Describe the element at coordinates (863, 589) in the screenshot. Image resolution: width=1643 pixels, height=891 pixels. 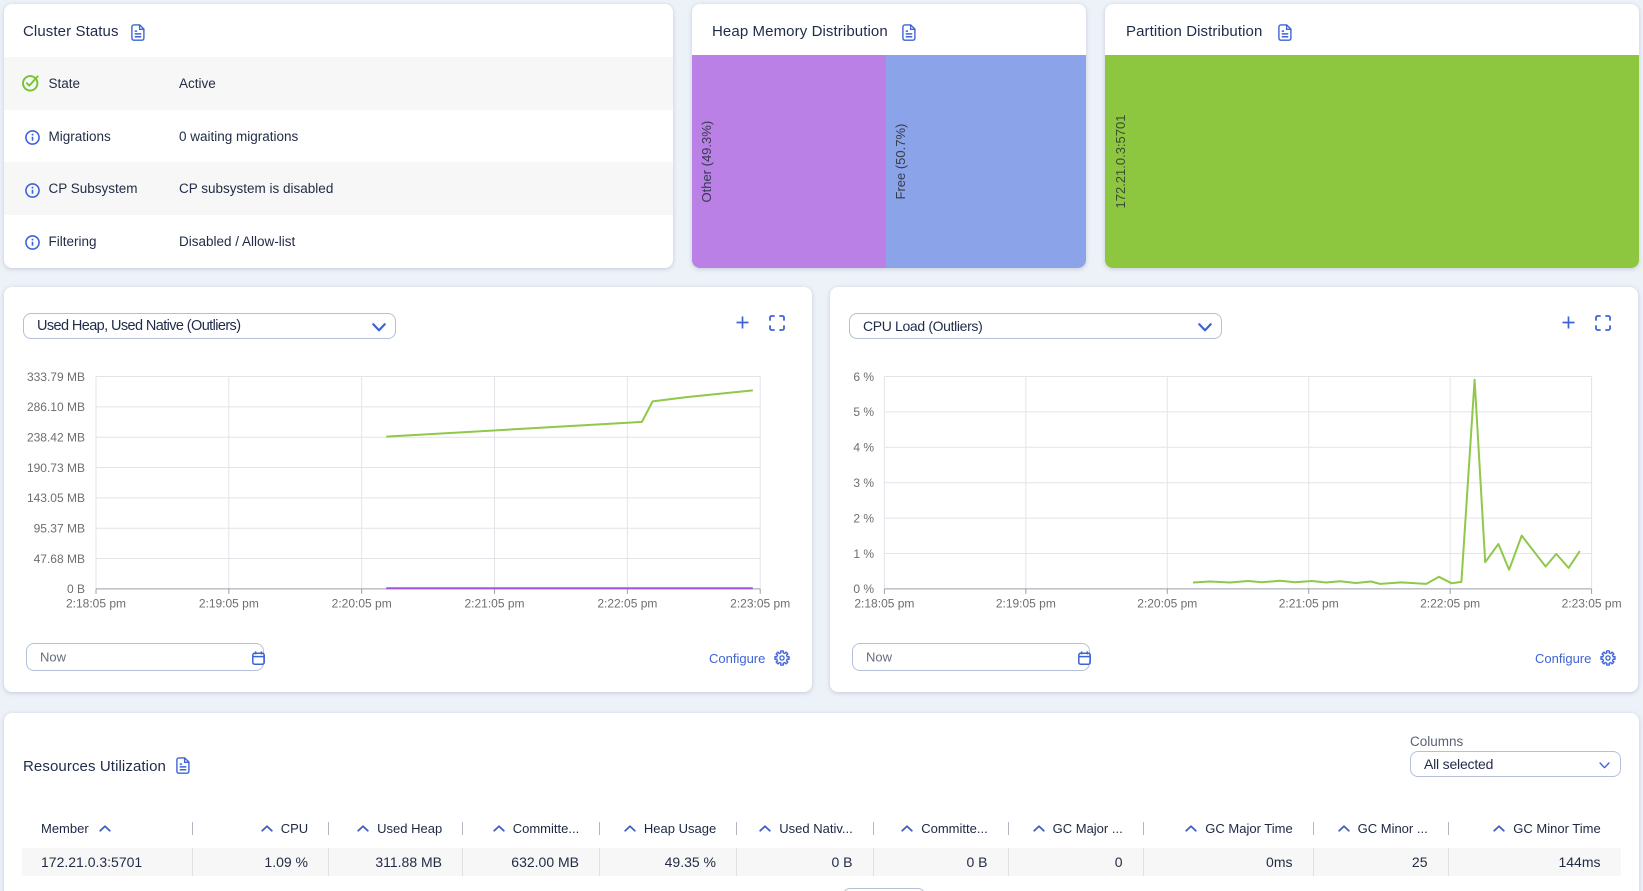
I see `svg-text: 0 %` at that location.